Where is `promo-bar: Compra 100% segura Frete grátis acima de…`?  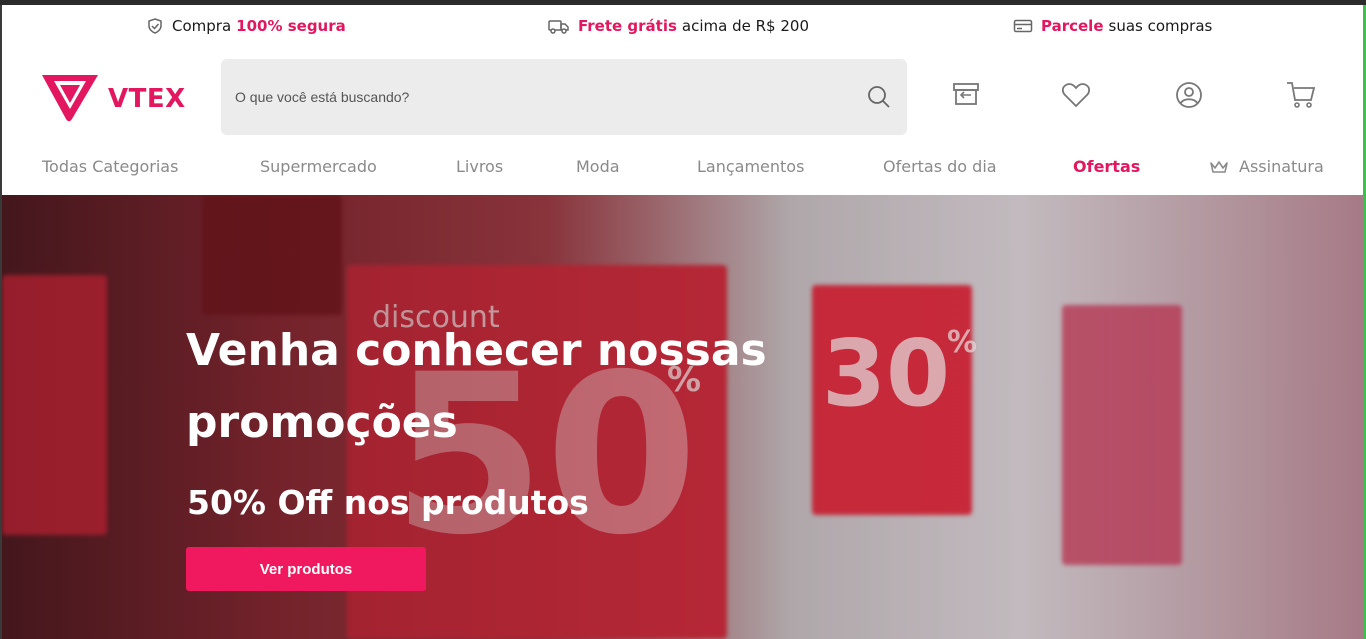
promo-bar: Compra 100% segura Frete grátis acima de… is located at coordinates (682, 27).